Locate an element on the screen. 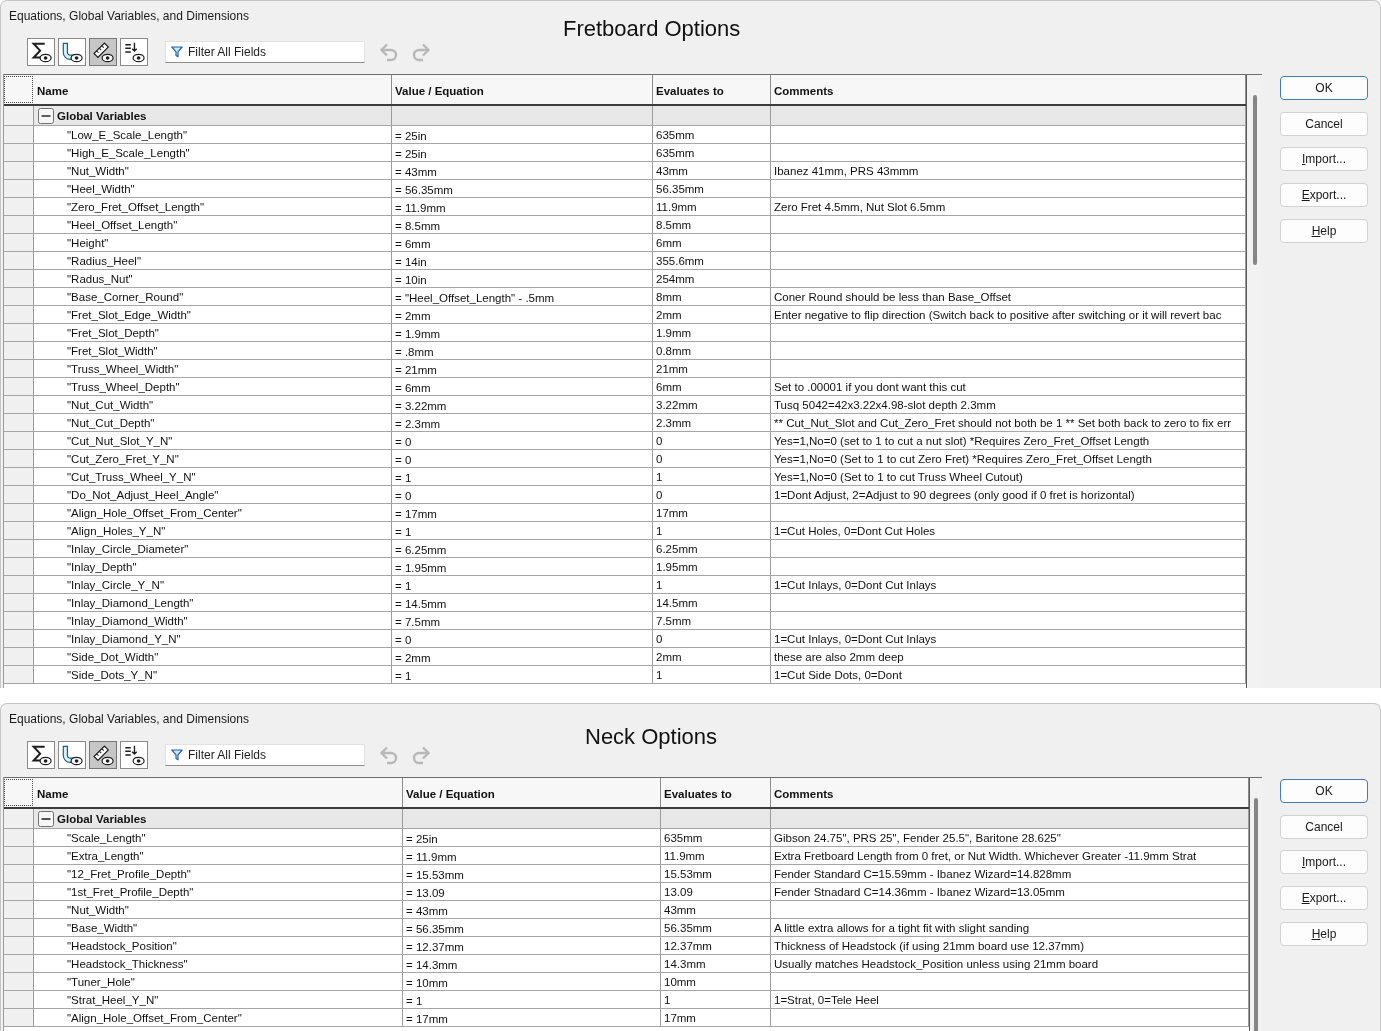 Image resolution: width=1381 pixels, height=1031 pixels. variable-name: "Nut_Cut_Width" is located at coordinates (110, 404).